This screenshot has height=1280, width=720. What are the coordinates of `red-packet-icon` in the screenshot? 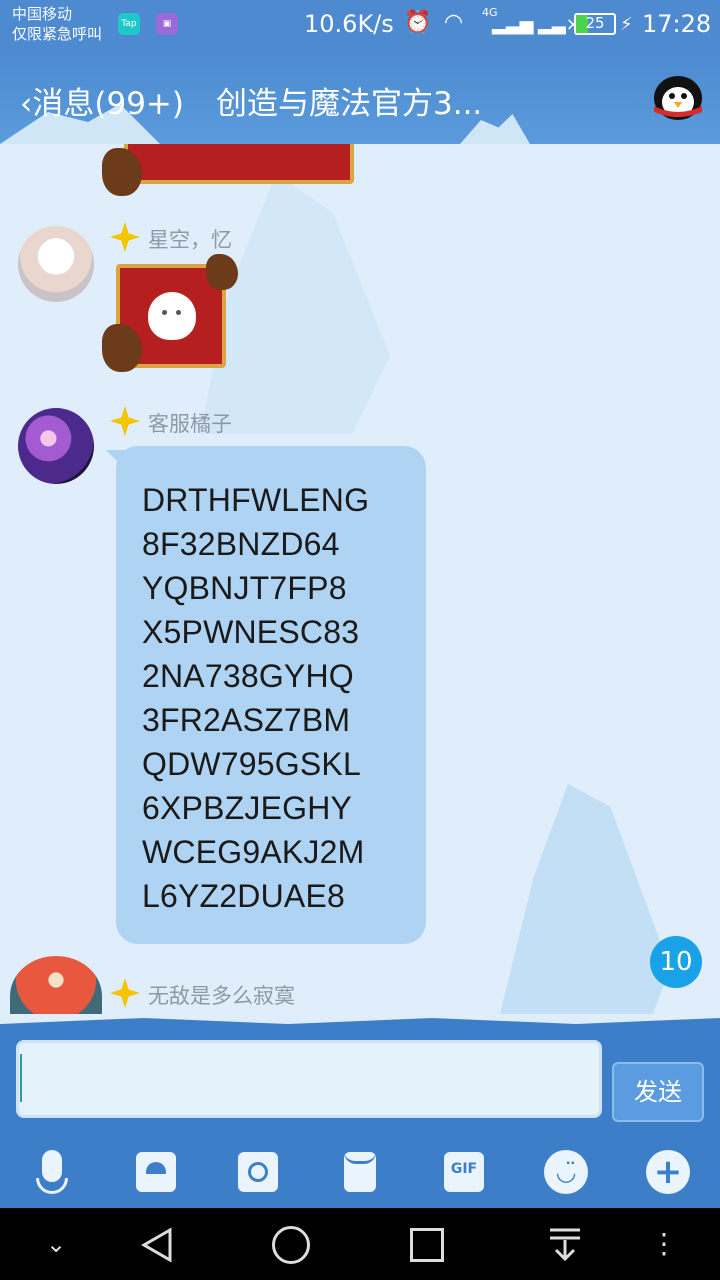 It's located at (360, 1172).